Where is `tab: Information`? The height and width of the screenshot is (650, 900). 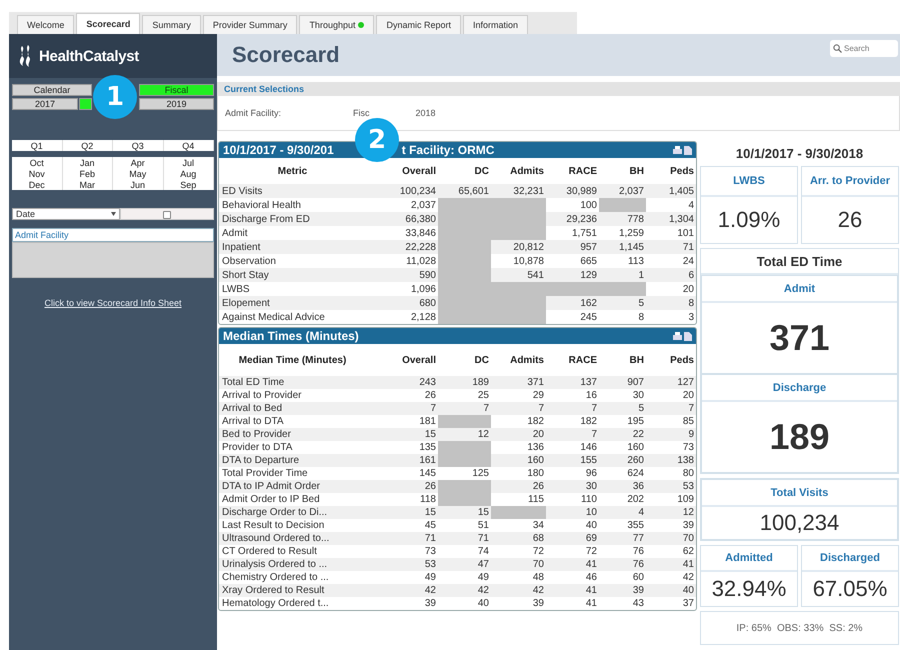 tab: Information is located at coordinates (495, 24).